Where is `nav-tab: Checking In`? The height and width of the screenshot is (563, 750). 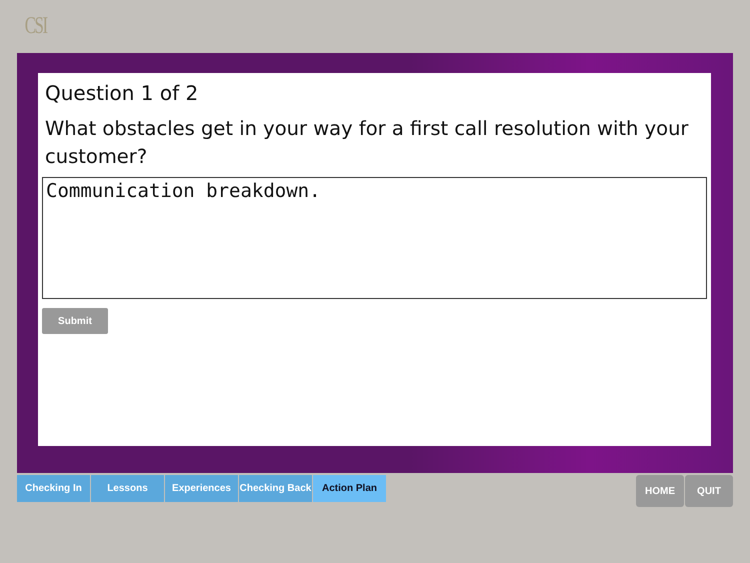
nav-tab: Checking In is located at coordinates (53, 488).